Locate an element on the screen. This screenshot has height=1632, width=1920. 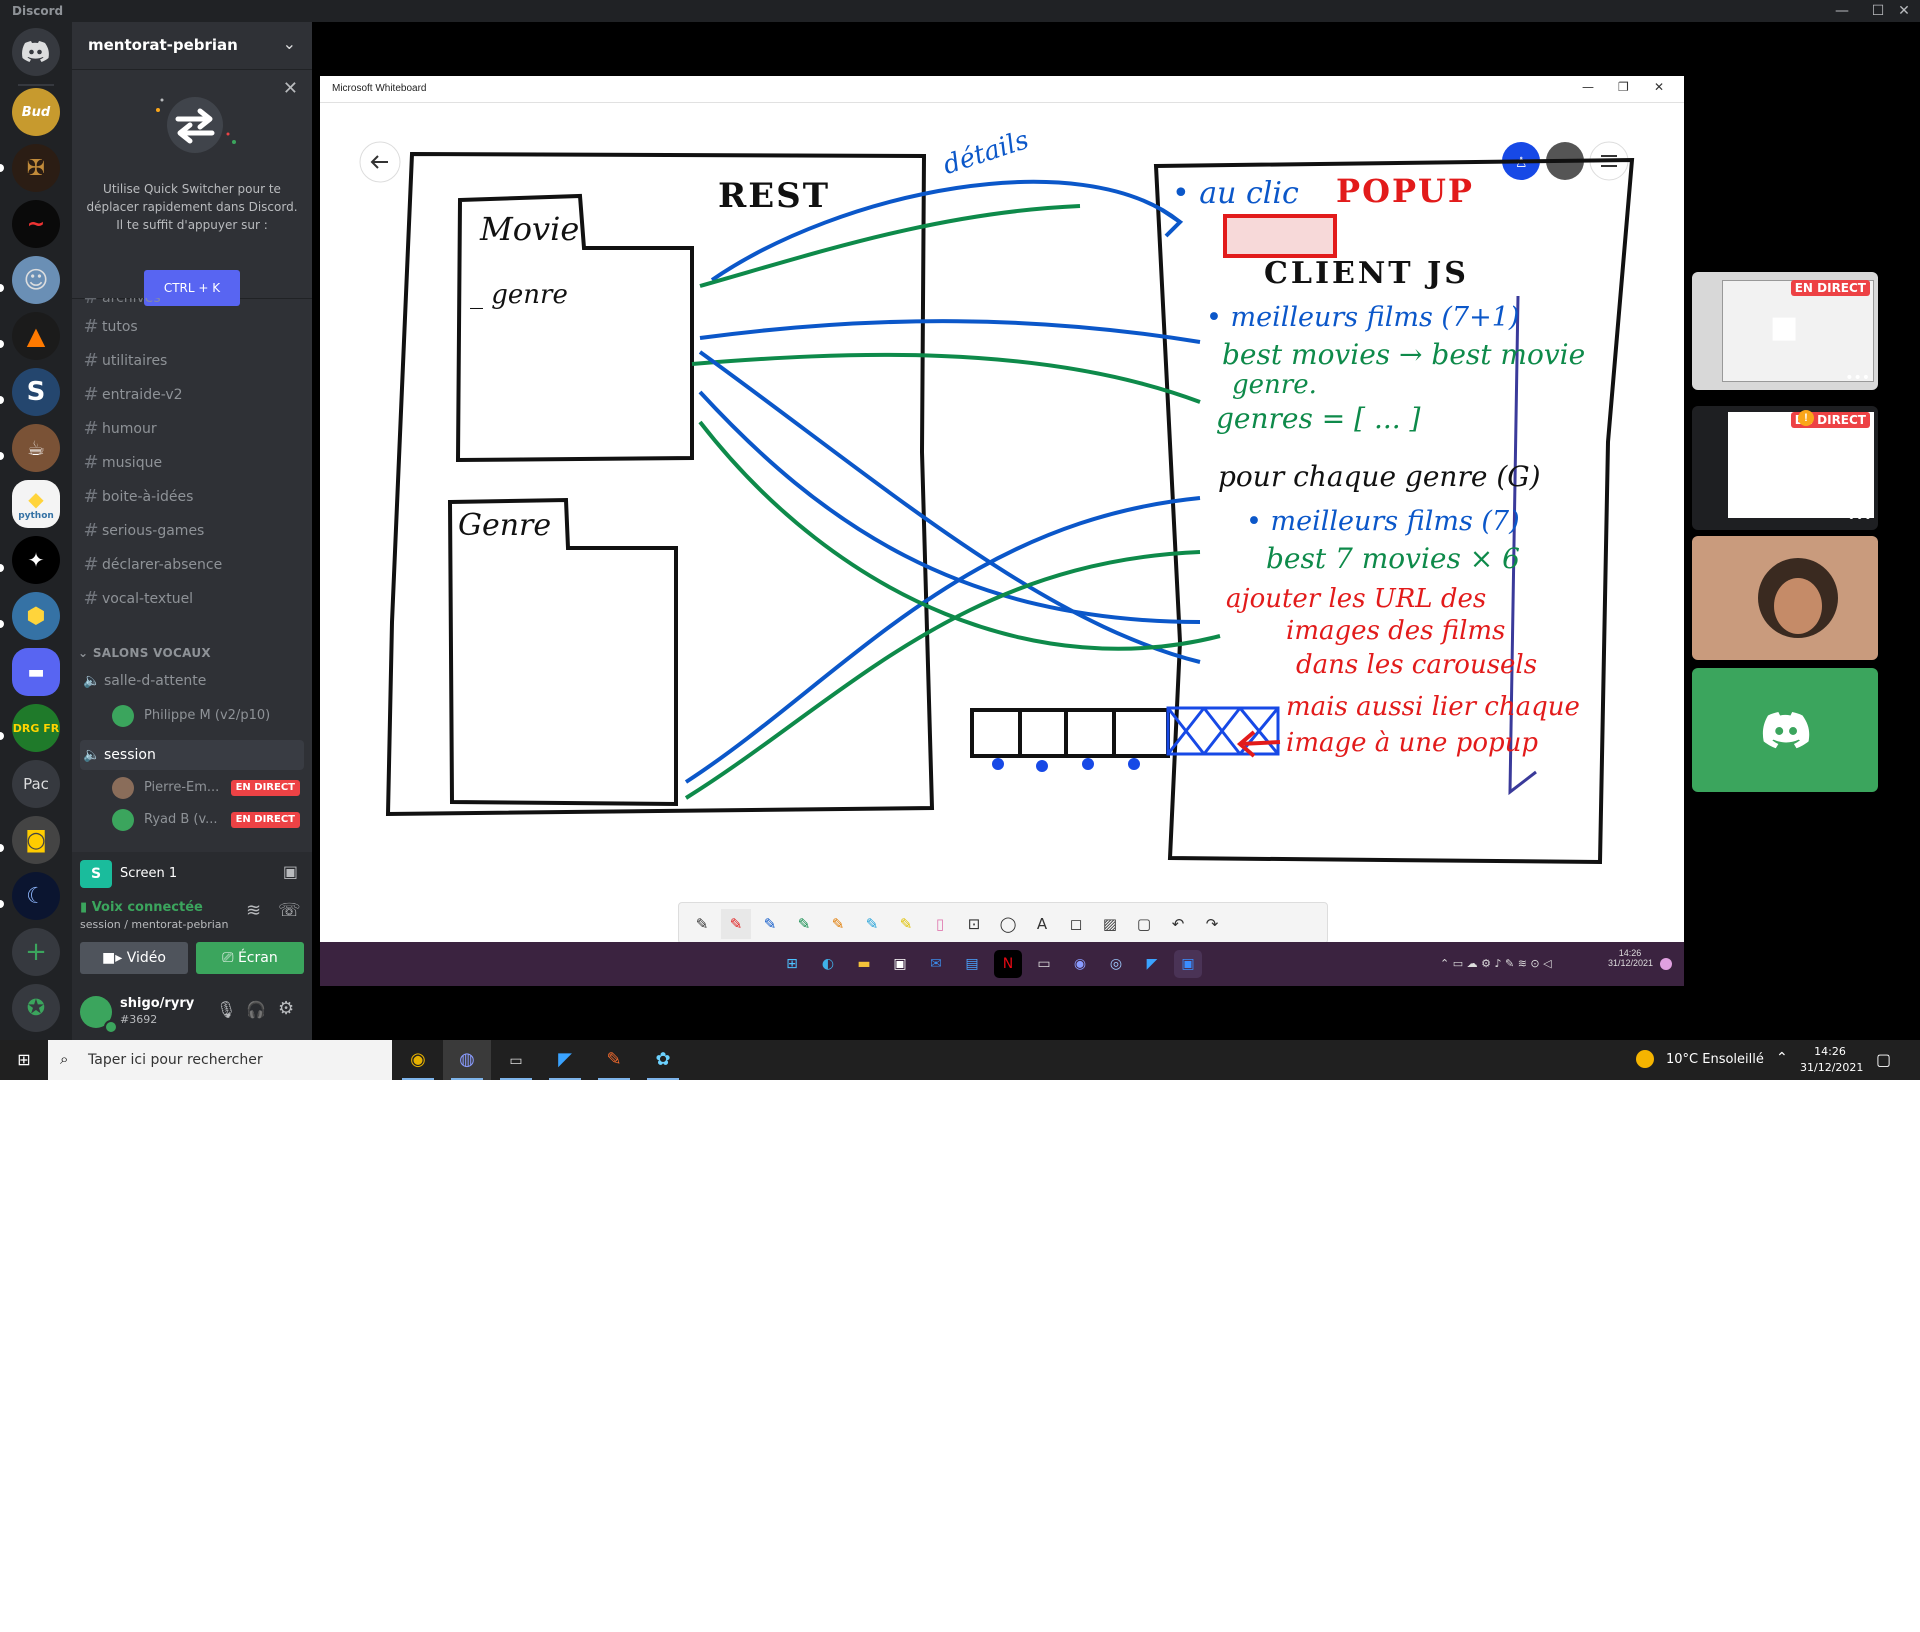
channel-utilitaires: # utilitaires is located at coordinates (192, 361).